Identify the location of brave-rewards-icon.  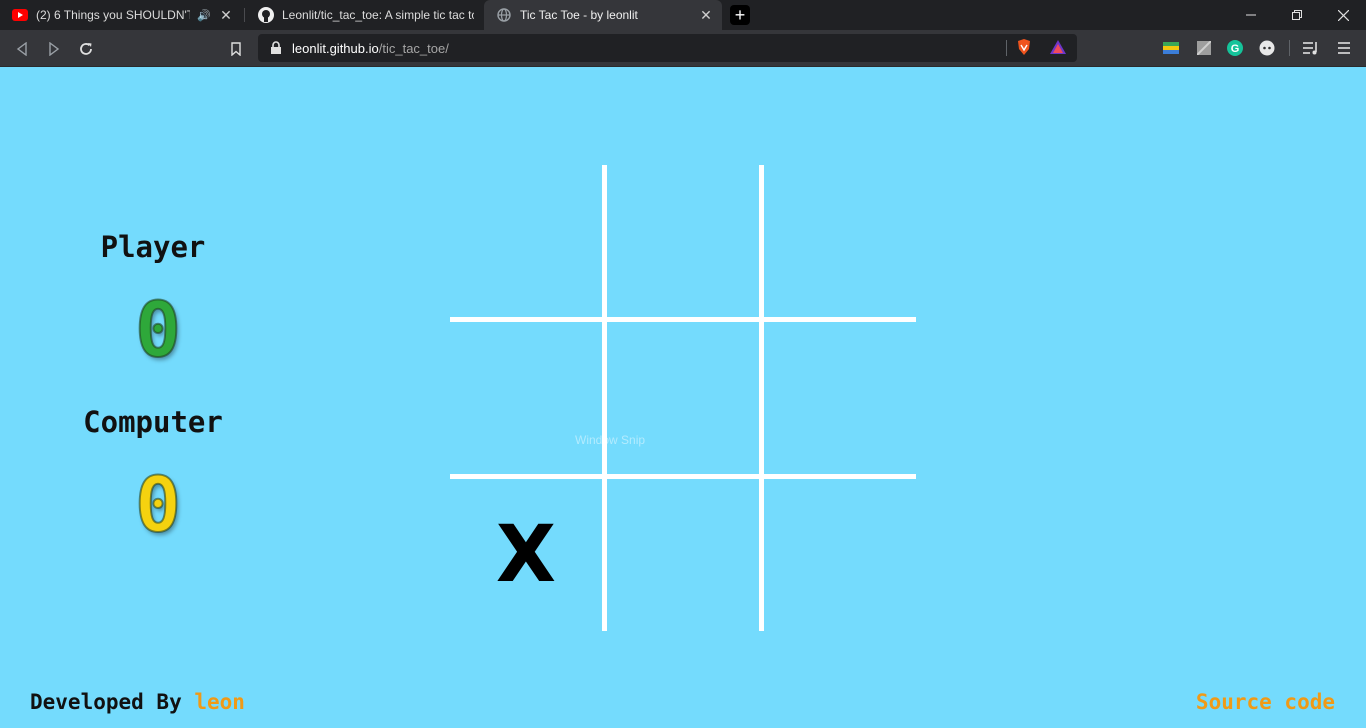
(1058, 47).